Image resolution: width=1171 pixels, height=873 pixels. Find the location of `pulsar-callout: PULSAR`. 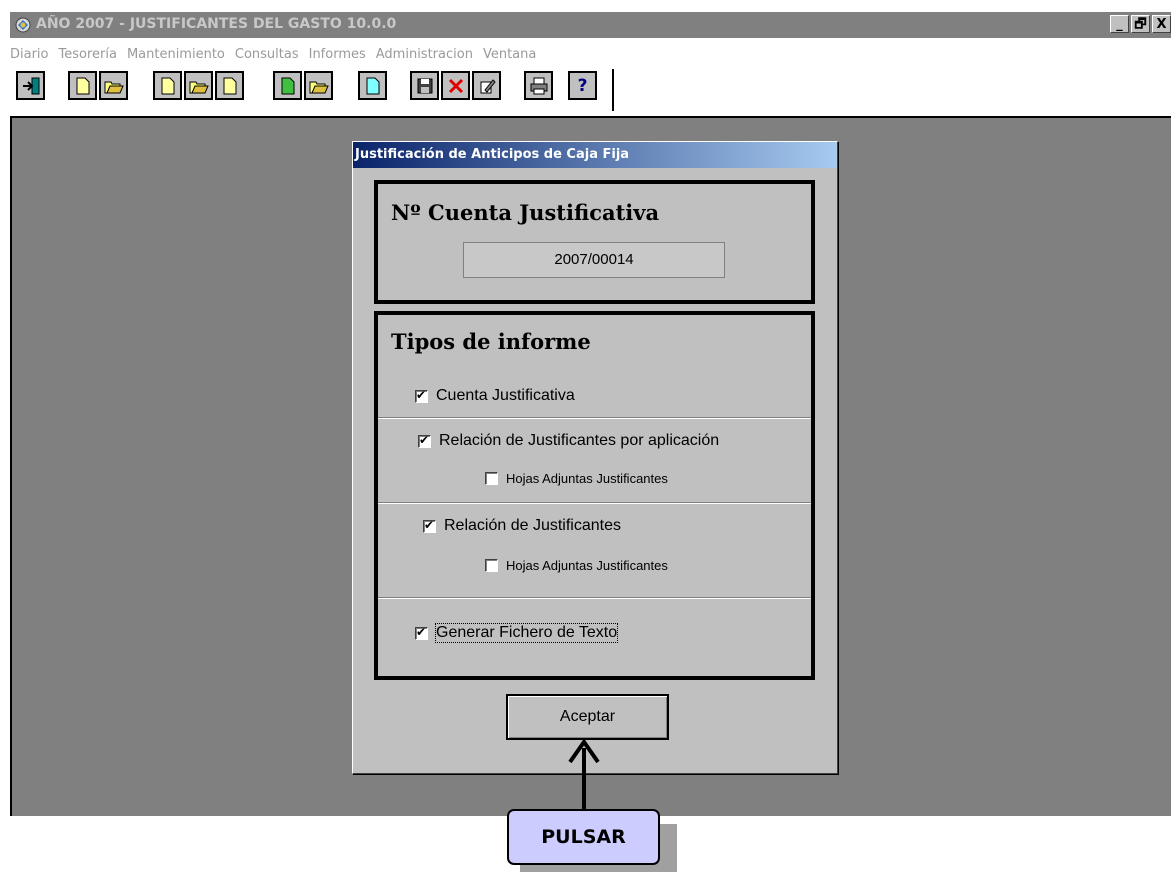

pulsar-callout: PULSAR is located at coordinates (583, 837).